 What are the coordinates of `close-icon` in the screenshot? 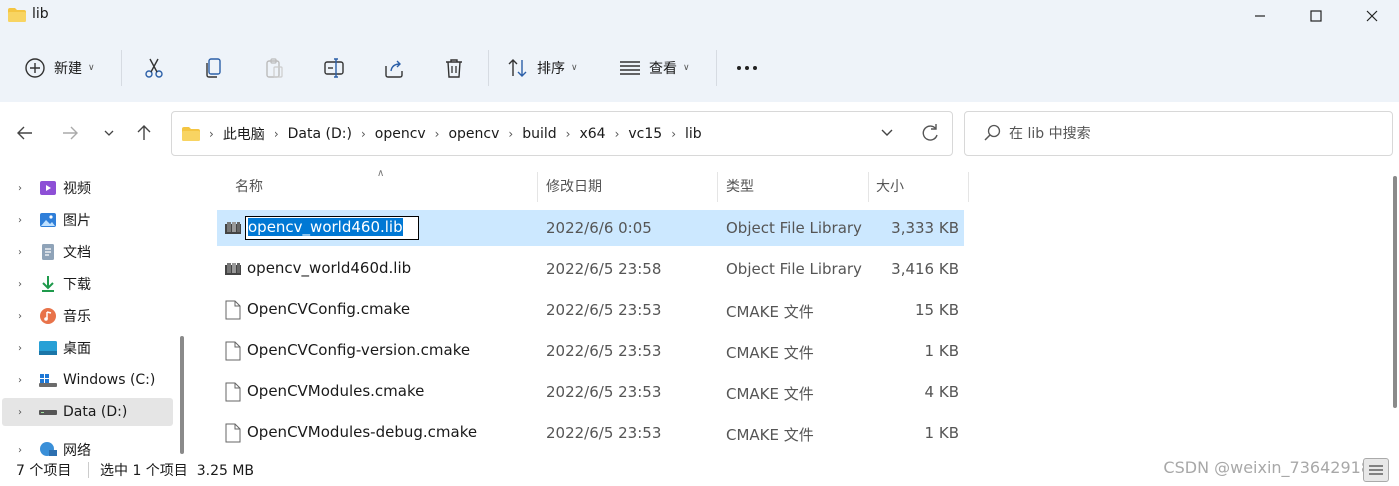 It's located at (1372, 16).